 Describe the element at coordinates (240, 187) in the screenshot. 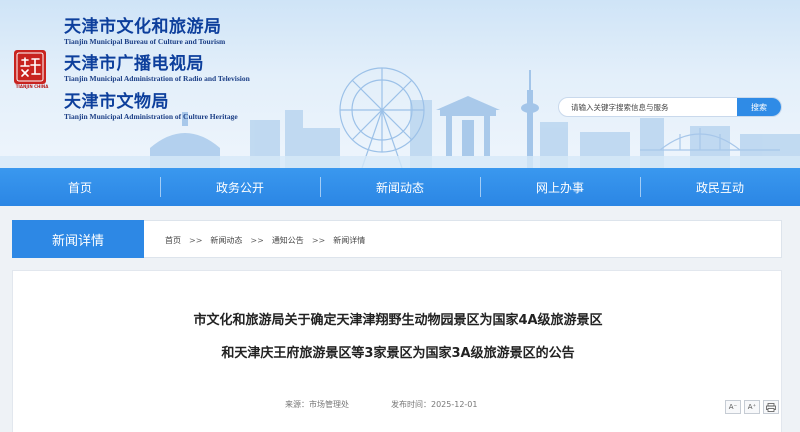

I see `nav-item-government-affairs: 政务公开` at that location.